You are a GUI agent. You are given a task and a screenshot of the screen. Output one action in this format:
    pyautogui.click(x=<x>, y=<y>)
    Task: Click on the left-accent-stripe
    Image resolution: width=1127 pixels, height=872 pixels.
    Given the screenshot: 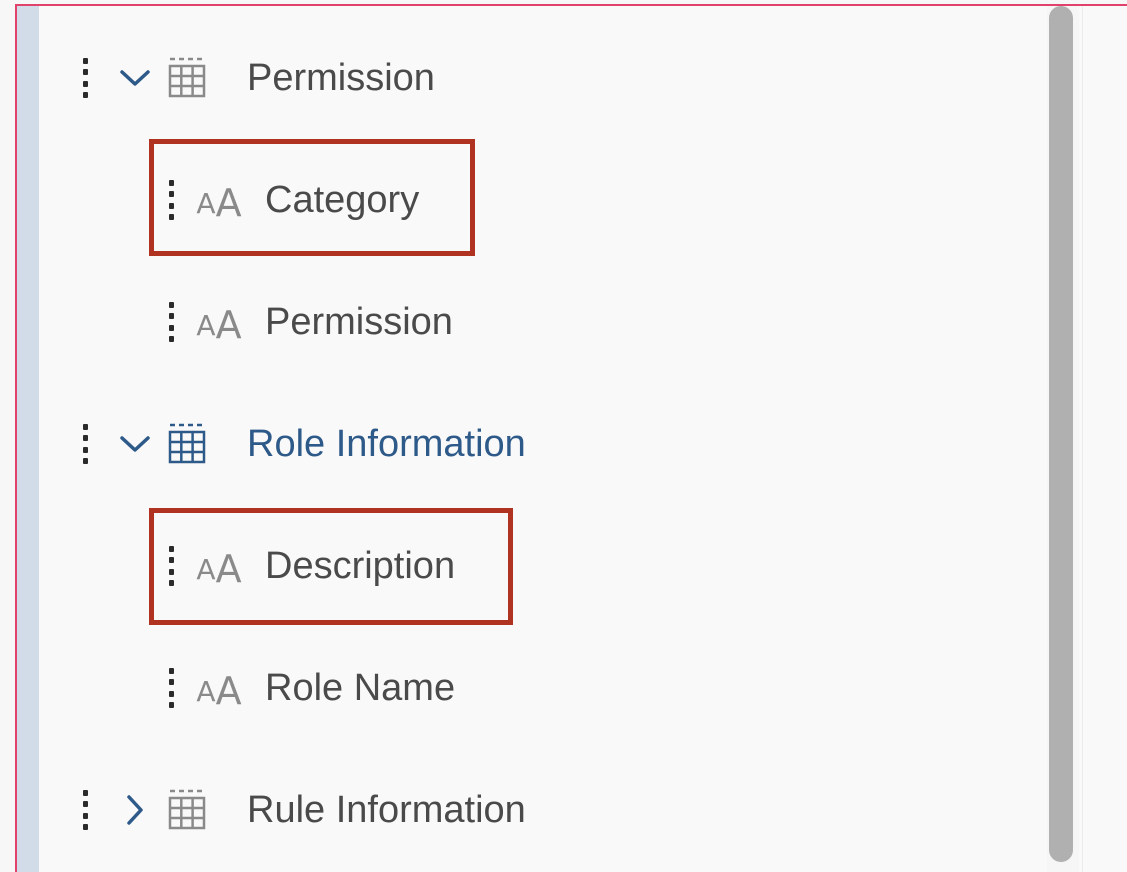 What is the action you would take?
    pyautogui.click(x=28, y=439)
    